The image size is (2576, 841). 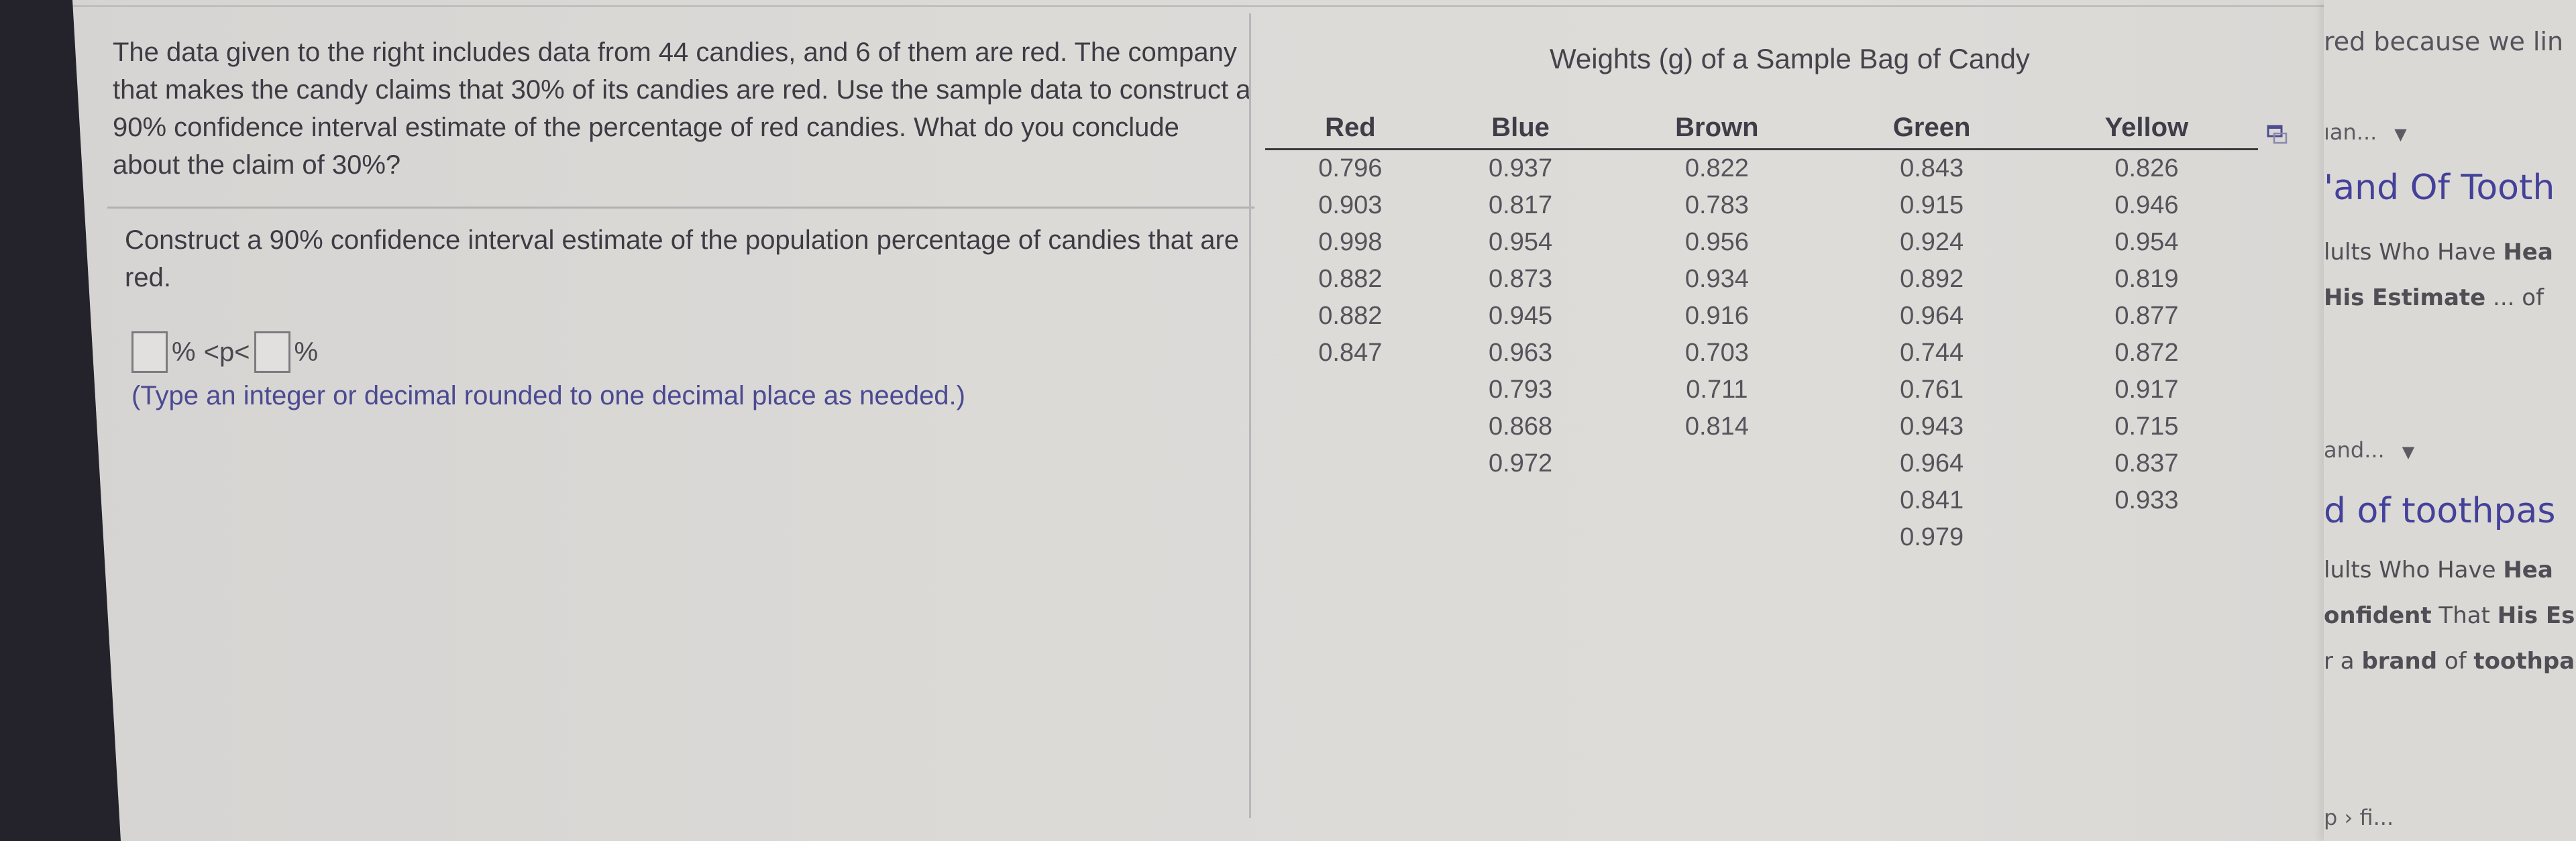 What do you see at coordinates (1520, 129) in the screenshot?
I see `column-header-blue: Blue` at bounding box center [1520, 129].